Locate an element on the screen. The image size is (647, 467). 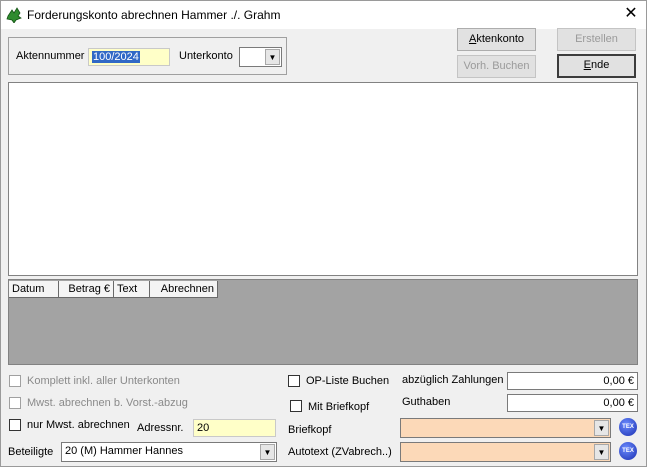
aktenkonto-button: Aktenkonto is located at coordinates (496, 39).